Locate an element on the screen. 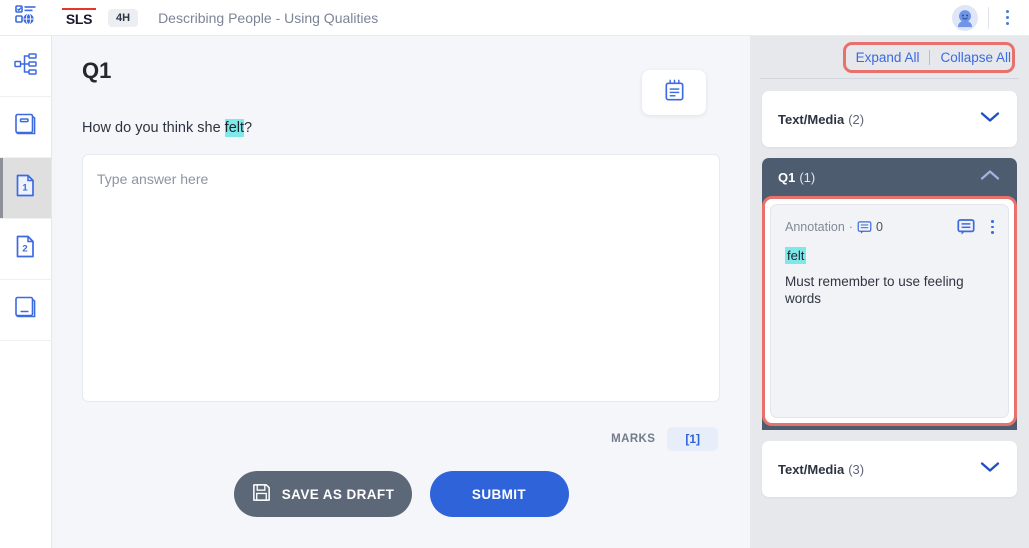  annotation-label: Annotation is located at coordinates (815, 227).